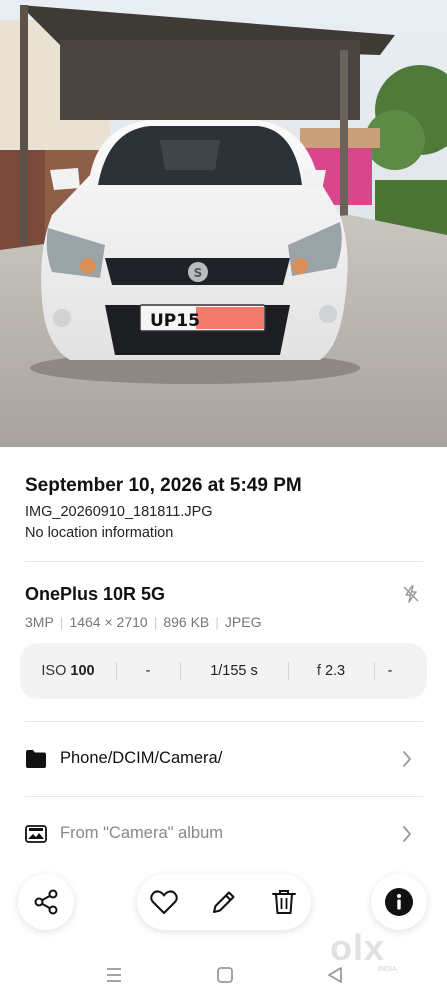 The image size is (447, 1000). I want to click on photo-filename: IMG_20260910_181811.JPG, so click(119, 512).